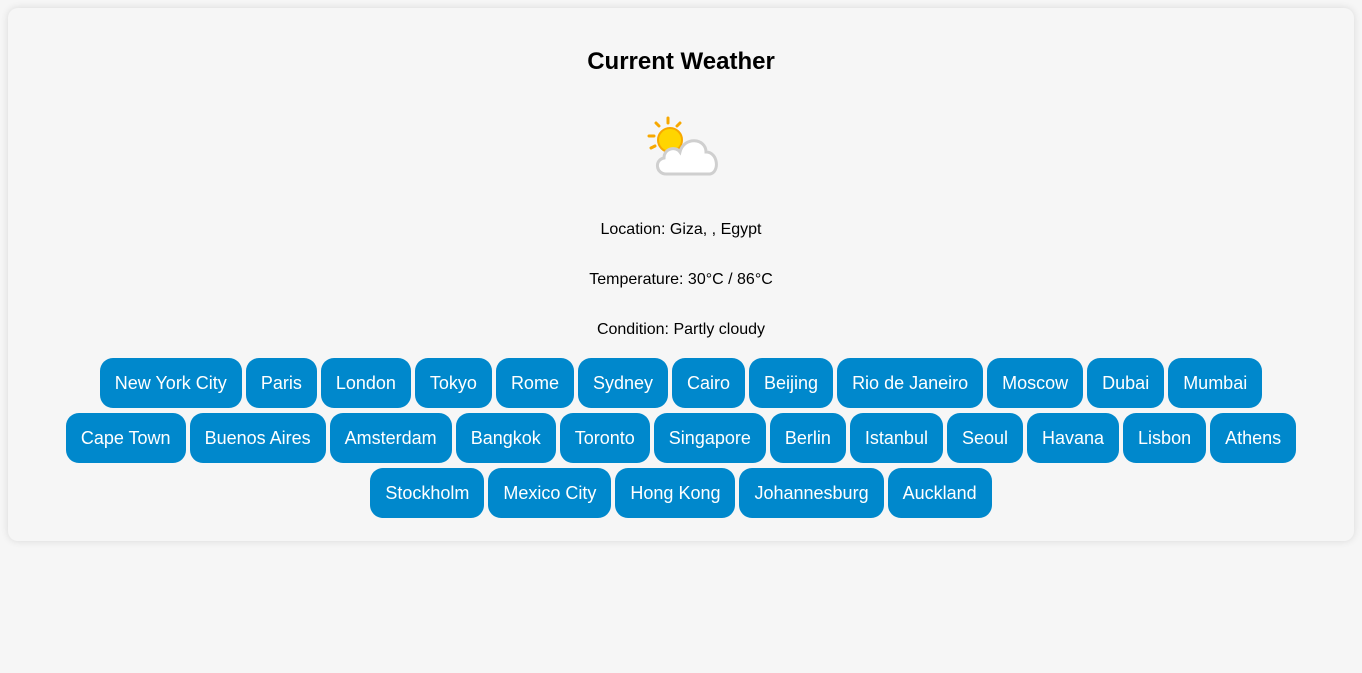 This screenshot has height=673, width=1362. I want to click on page-title: Current Weather, so click(681, 61).